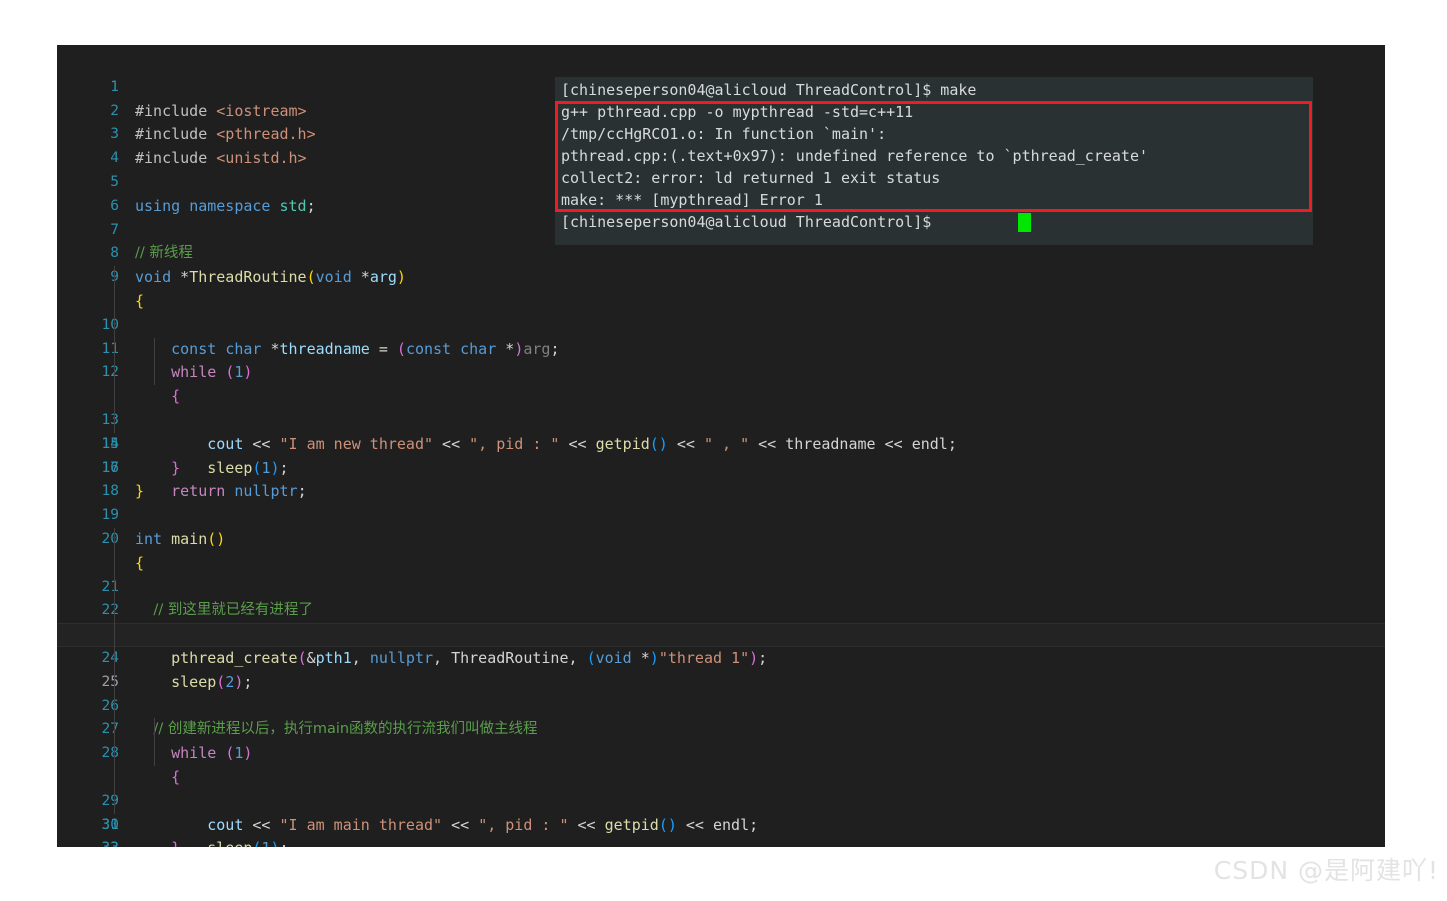 This screenshot has height=901, width=1447. I want to click on terminal-line-make-error: make: *** [mypthread] Error 1, so click(692, 200).